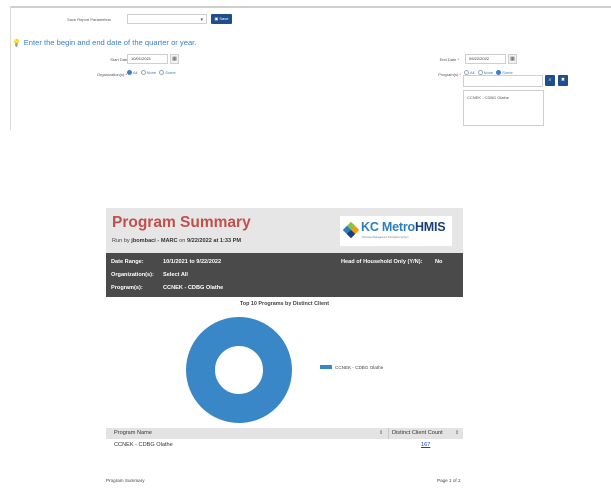 This screenshot has height=489, width=611. Describe the element at coordinates (127, 262) in the screenshot. I see `date-range-label: Date Range:` at that location.